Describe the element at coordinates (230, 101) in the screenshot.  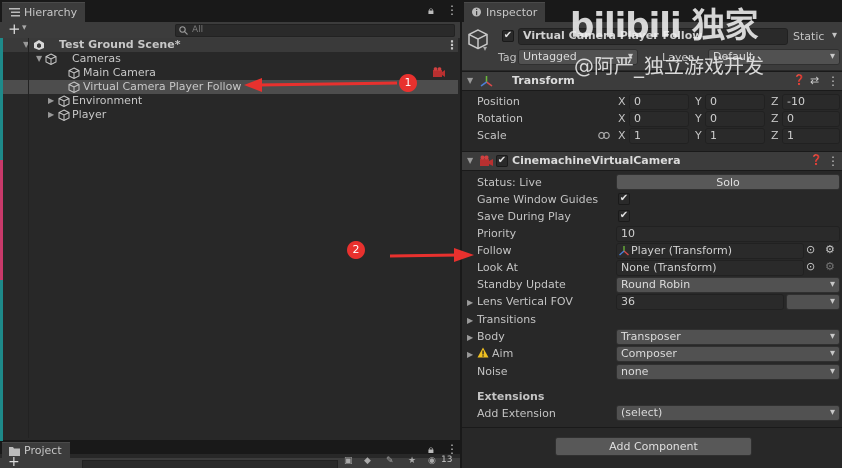
I see `hierarchy-item-environment: ▶ Environment` at that location.